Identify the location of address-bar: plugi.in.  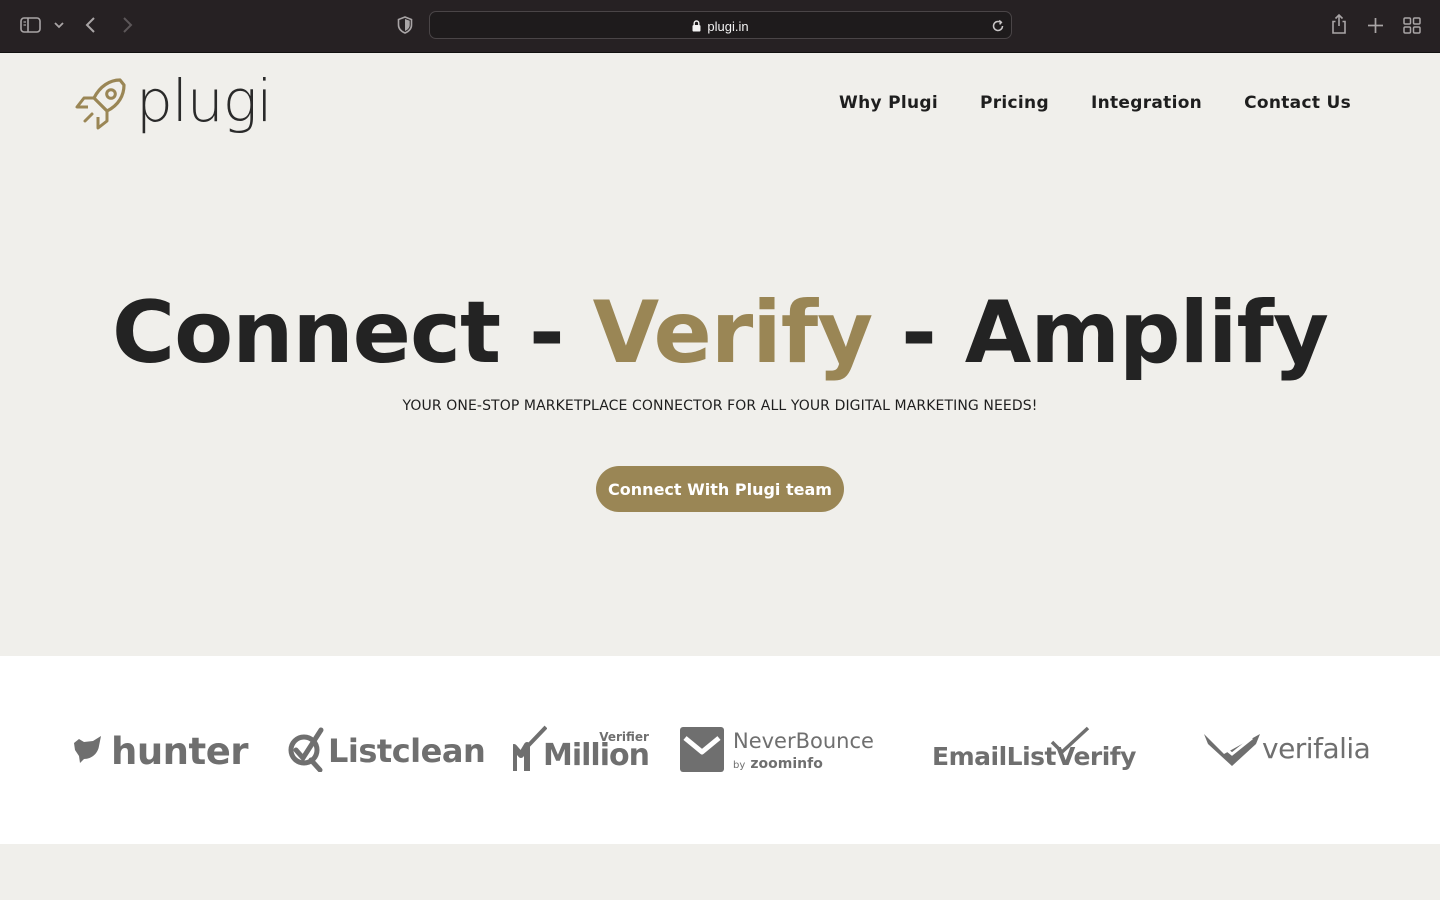
(720, 25).